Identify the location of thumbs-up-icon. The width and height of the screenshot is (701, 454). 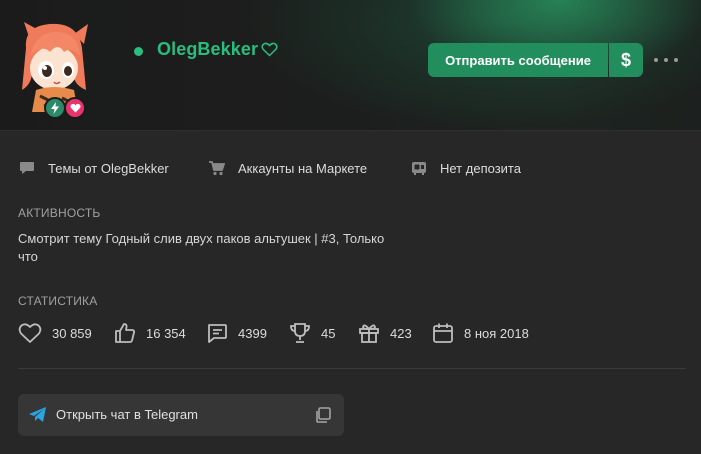
(125, 333).